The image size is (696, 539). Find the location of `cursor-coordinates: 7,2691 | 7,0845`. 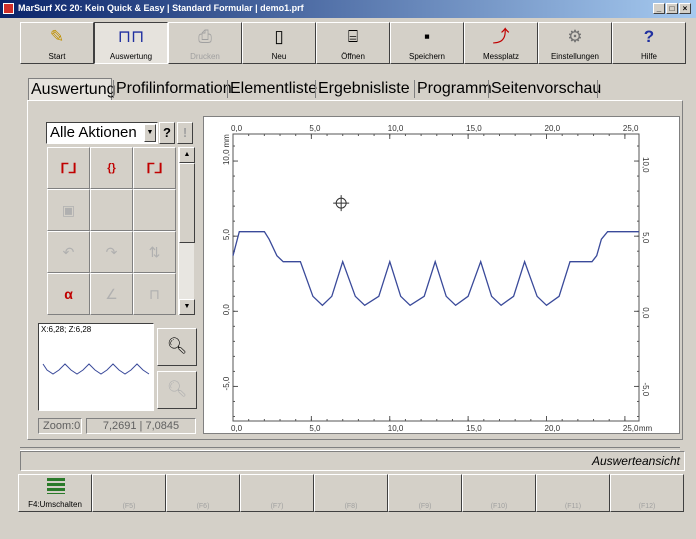

cursor-coordinates: 7,2691 | 7,0845 is located at coordinates (141, 426).